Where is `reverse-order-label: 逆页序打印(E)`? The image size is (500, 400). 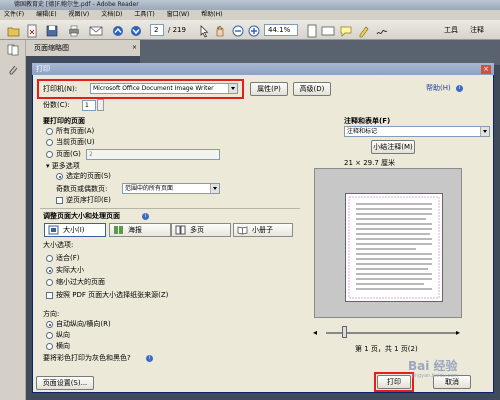 reverse-order-label: 逆页序打印(E) is located at coordinates (88, 200).